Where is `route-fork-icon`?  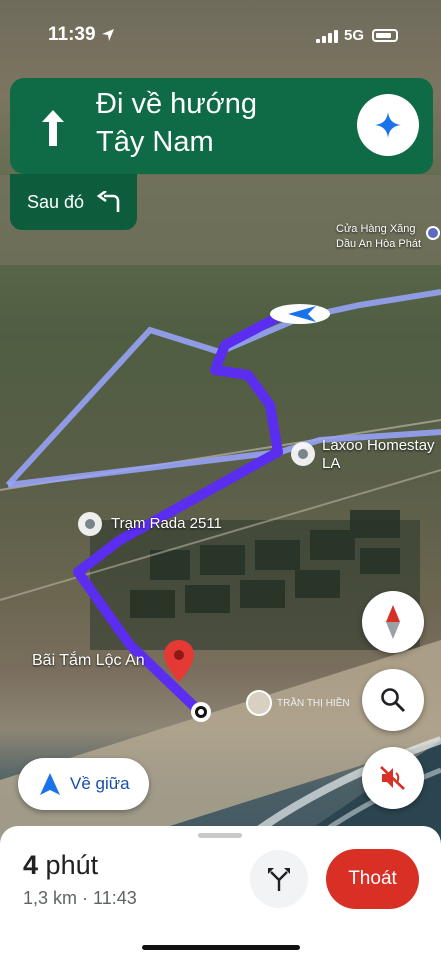
route-fork-icon is located at coordinates (279, 879).